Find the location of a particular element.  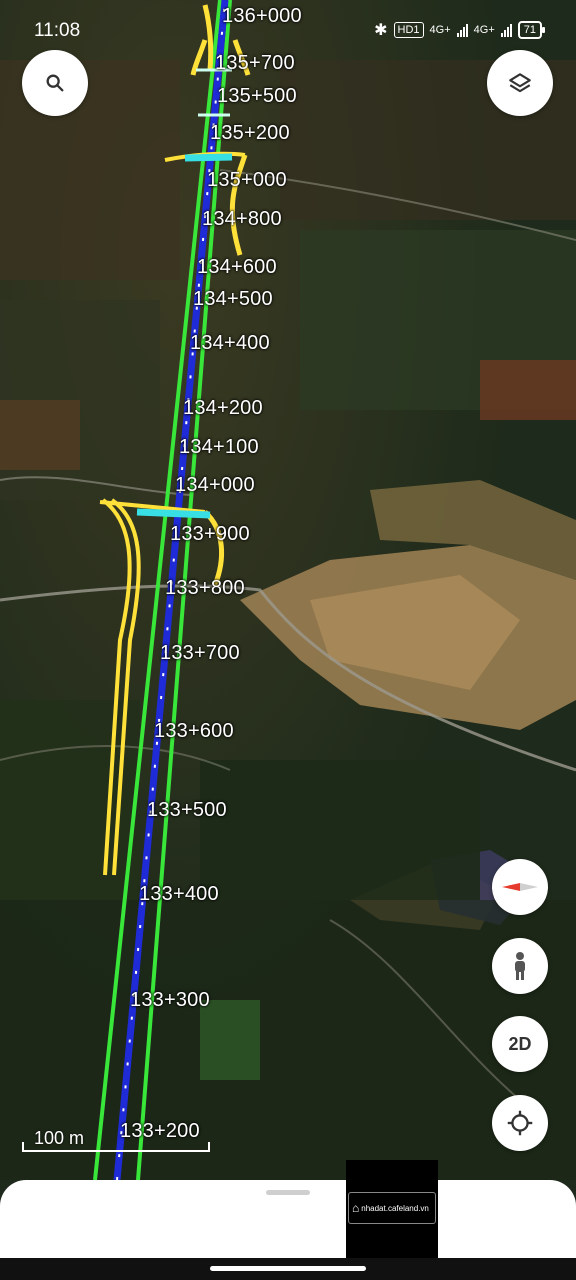

chainage-label: 135+000 is located at coordinates (247, 180).